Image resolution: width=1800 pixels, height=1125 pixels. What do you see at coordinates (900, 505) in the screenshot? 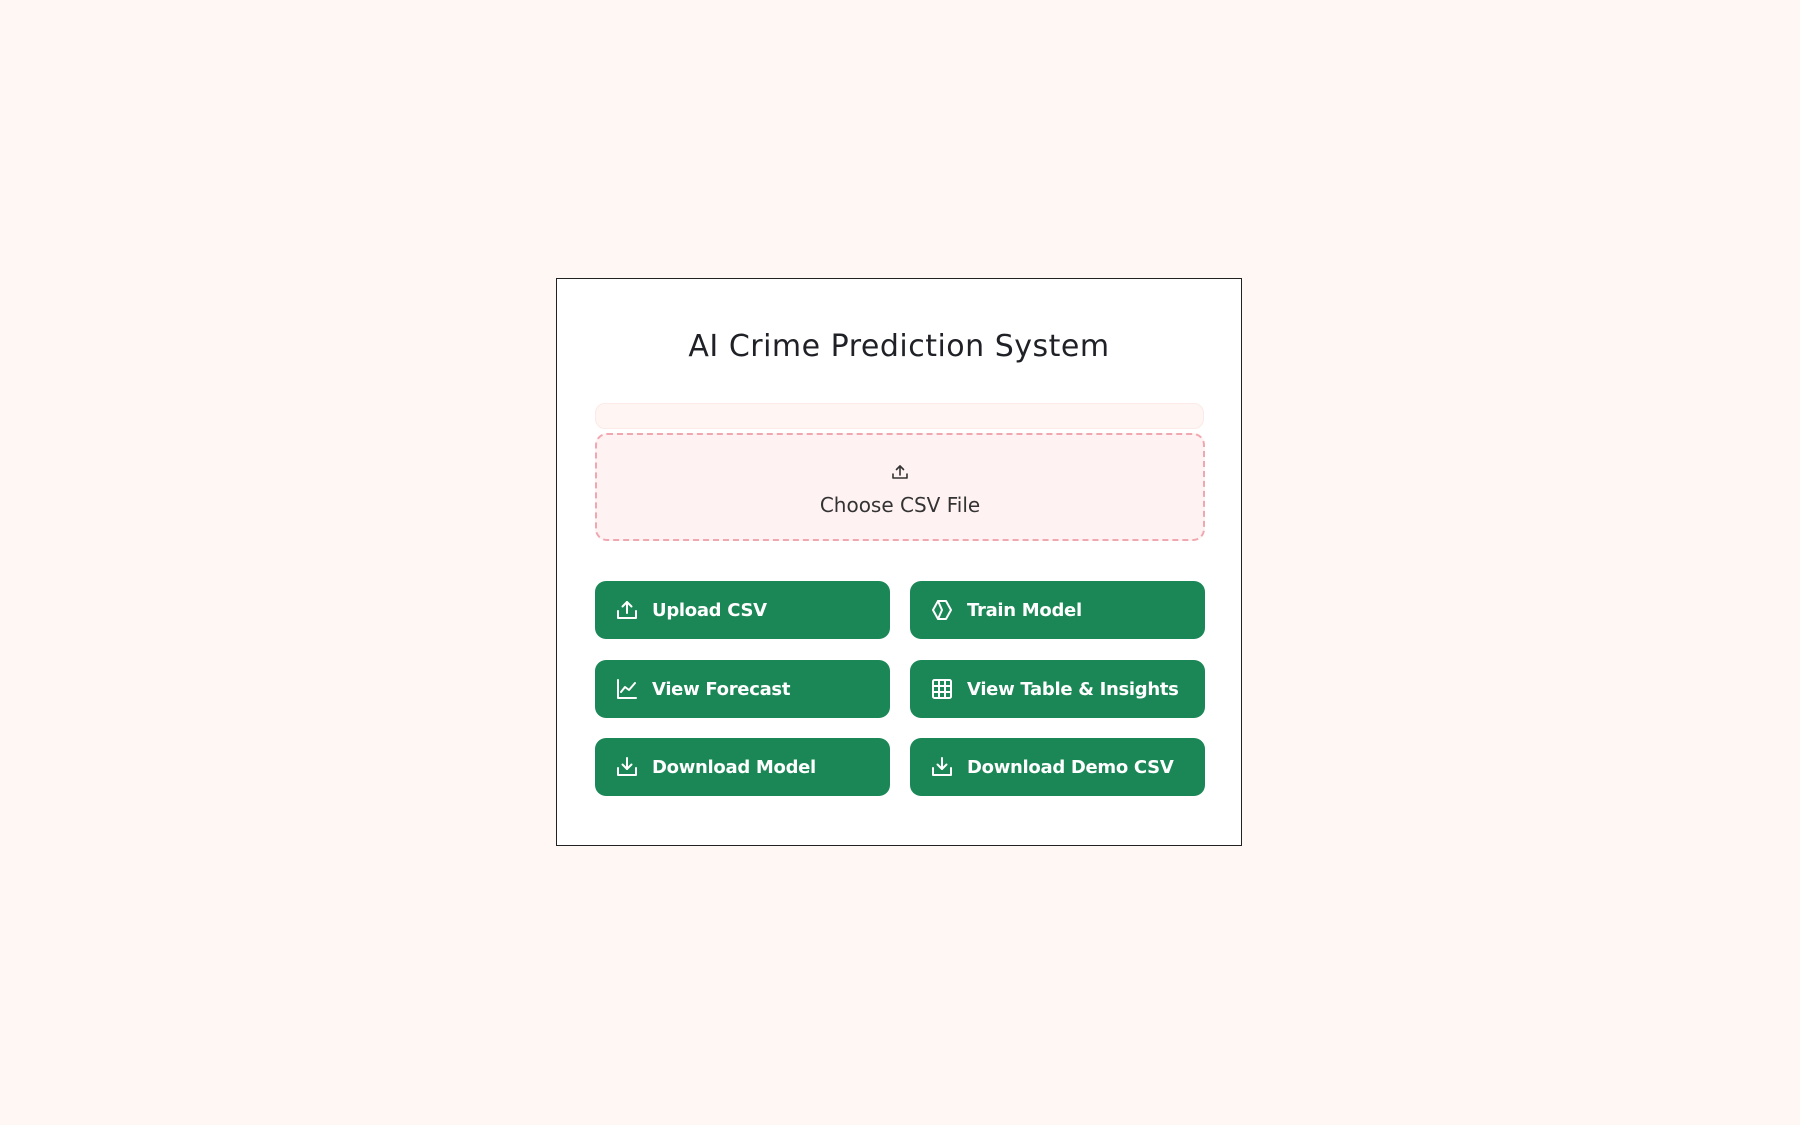
I see `dropzone-label: Choose CSV File` at bounding box center [900, 505].